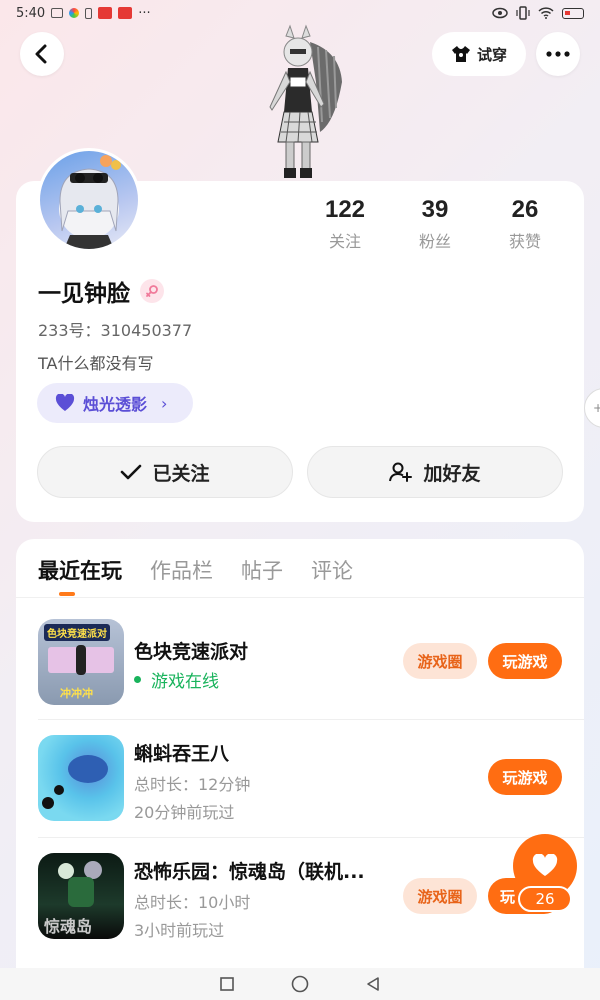  What do you see at coordinates (181, 473) in the screenshot?
I see `followed-label: 已关注` at bounding box center [181, 473].